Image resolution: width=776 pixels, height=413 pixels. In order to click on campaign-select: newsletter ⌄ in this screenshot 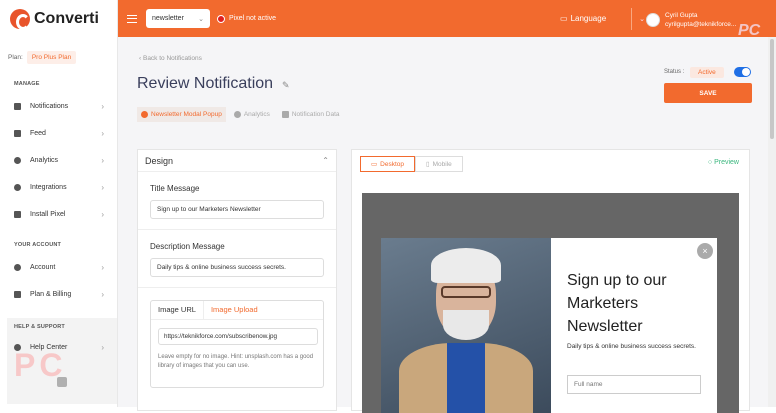, I will do `click(178, 18)`.